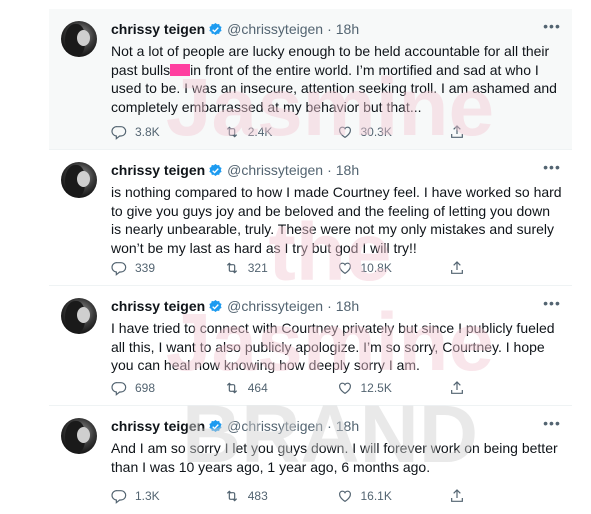 The image size is (591, 514). What do you see at coordinates (260, 132) in the screenshot?
I see `retweet-count: 2.4K` at bounding box center [260, 132].